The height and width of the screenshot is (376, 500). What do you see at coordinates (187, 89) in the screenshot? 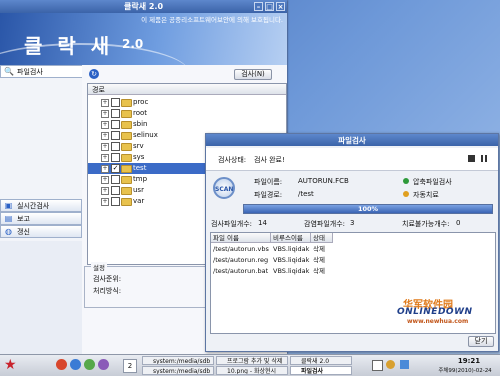
I see `tree-header: 경로` at bounding box center [187, 89].